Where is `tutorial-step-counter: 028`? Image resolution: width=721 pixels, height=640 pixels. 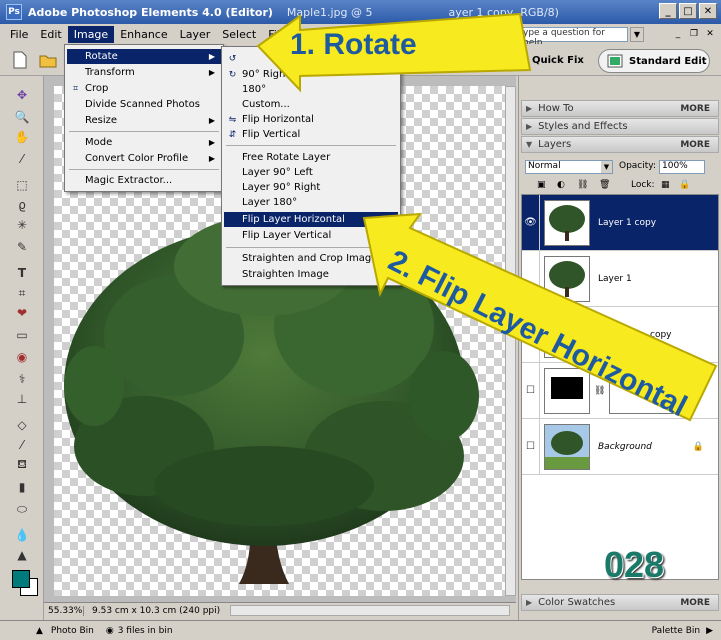 tutorial-step-counter: 028 is located at coordinates (634, 564).